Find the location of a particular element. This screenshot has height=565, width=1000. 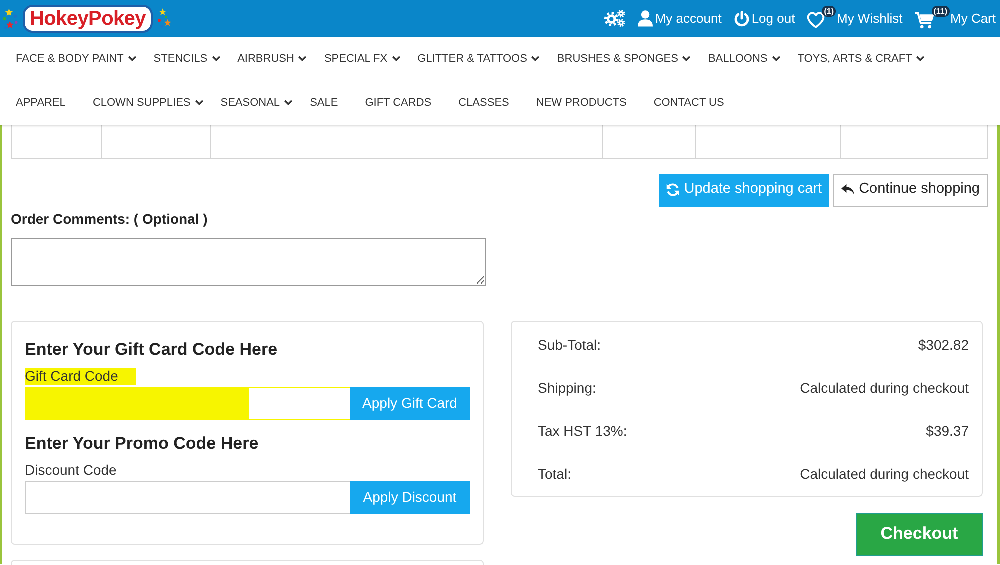

refresh-icon is located at coordinates (673, 190).